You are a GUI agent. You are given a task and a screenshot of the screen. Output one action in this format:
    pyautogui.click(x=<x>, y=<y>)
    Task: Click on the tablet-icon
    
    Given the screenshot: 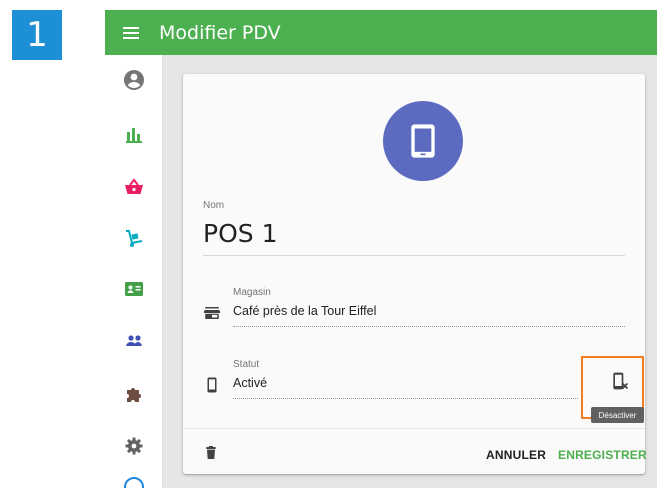 What is the action you would take?
    pyautogui.click(x=423, y=141)
    